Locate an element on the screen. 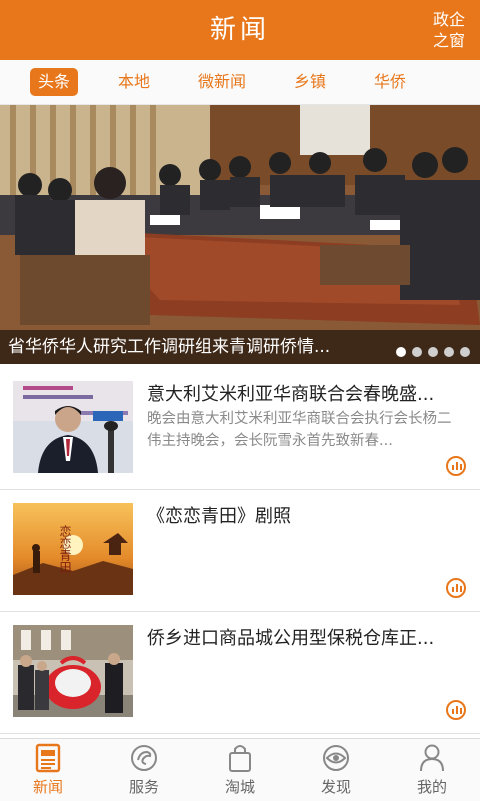 This screenshot has height=801, width=480. tab-headlines: 头条 is located at coordinates (54, 82).